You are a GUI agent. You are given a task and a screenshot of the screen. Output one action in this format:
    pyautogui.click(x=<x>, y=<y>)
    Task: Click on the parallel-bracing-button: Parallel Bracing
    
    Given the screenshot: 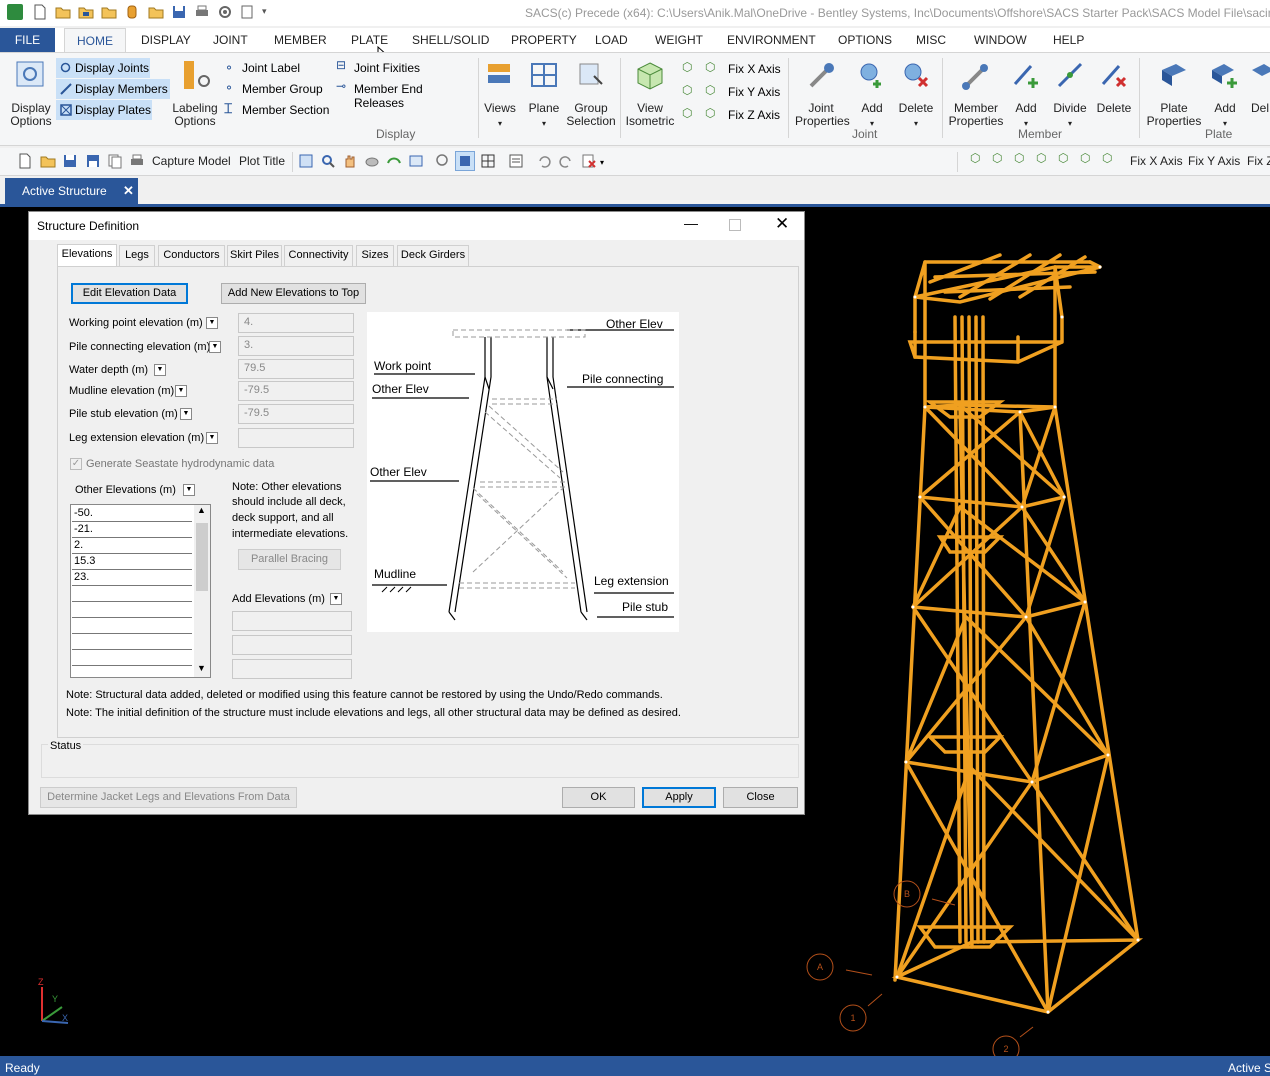 What is the action you would take?
    pyautogui.click(x=289, y=559)
    